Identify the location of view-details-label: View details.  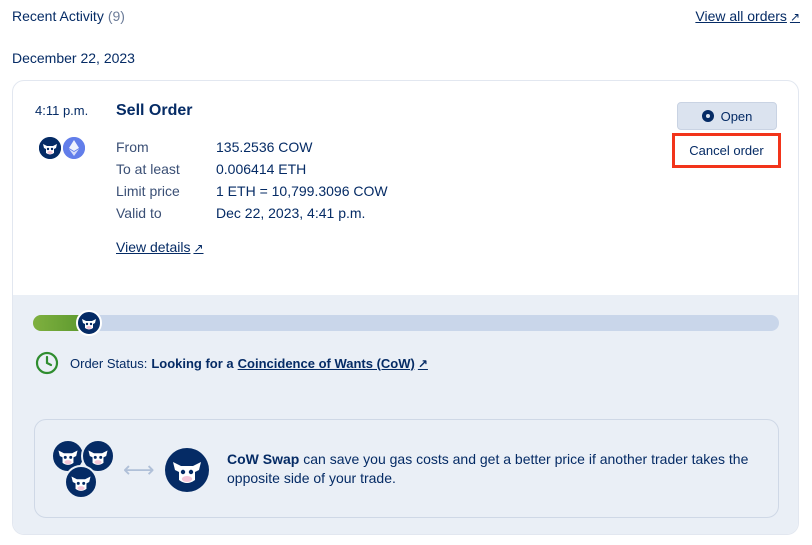
(153, 247).